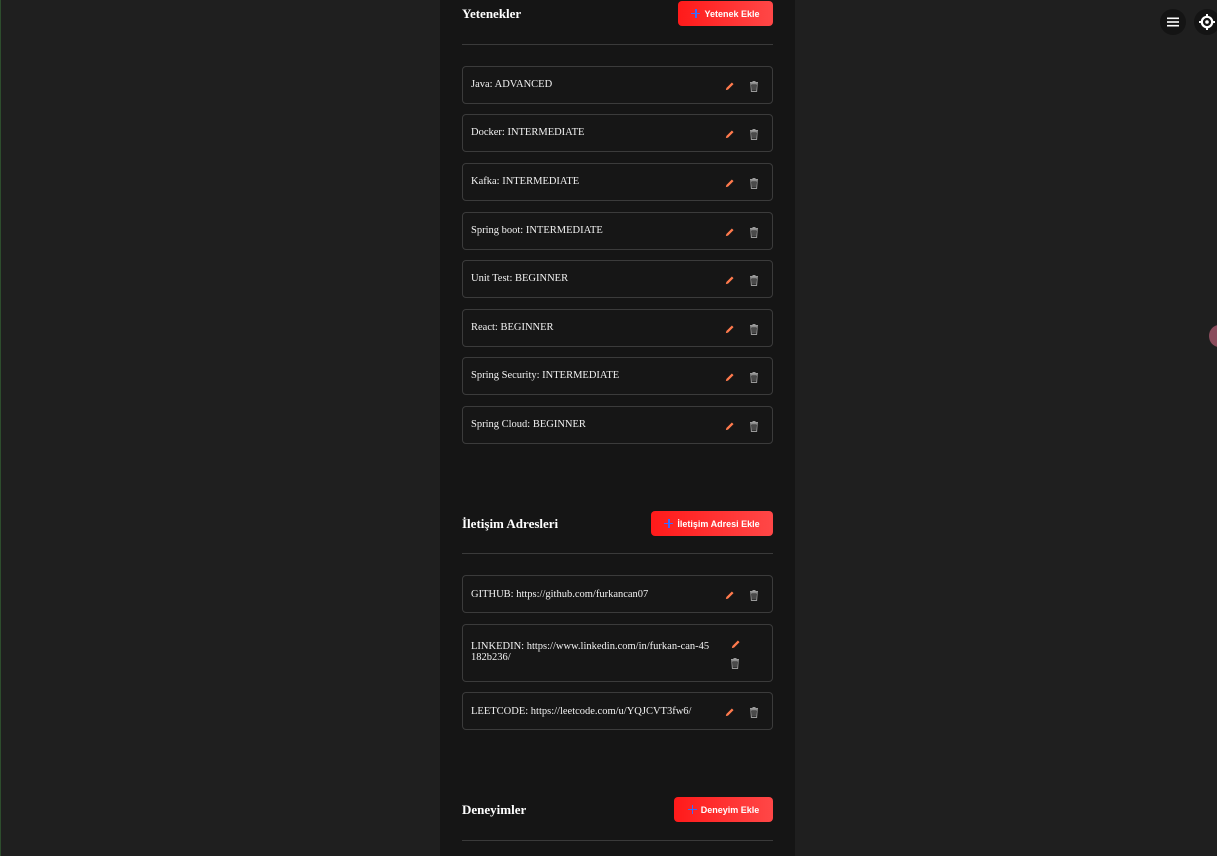 The image size is (1217, 856). Describe the element at coordinates (617, 44) in the screenshot. I see `skills-divider` at that location.